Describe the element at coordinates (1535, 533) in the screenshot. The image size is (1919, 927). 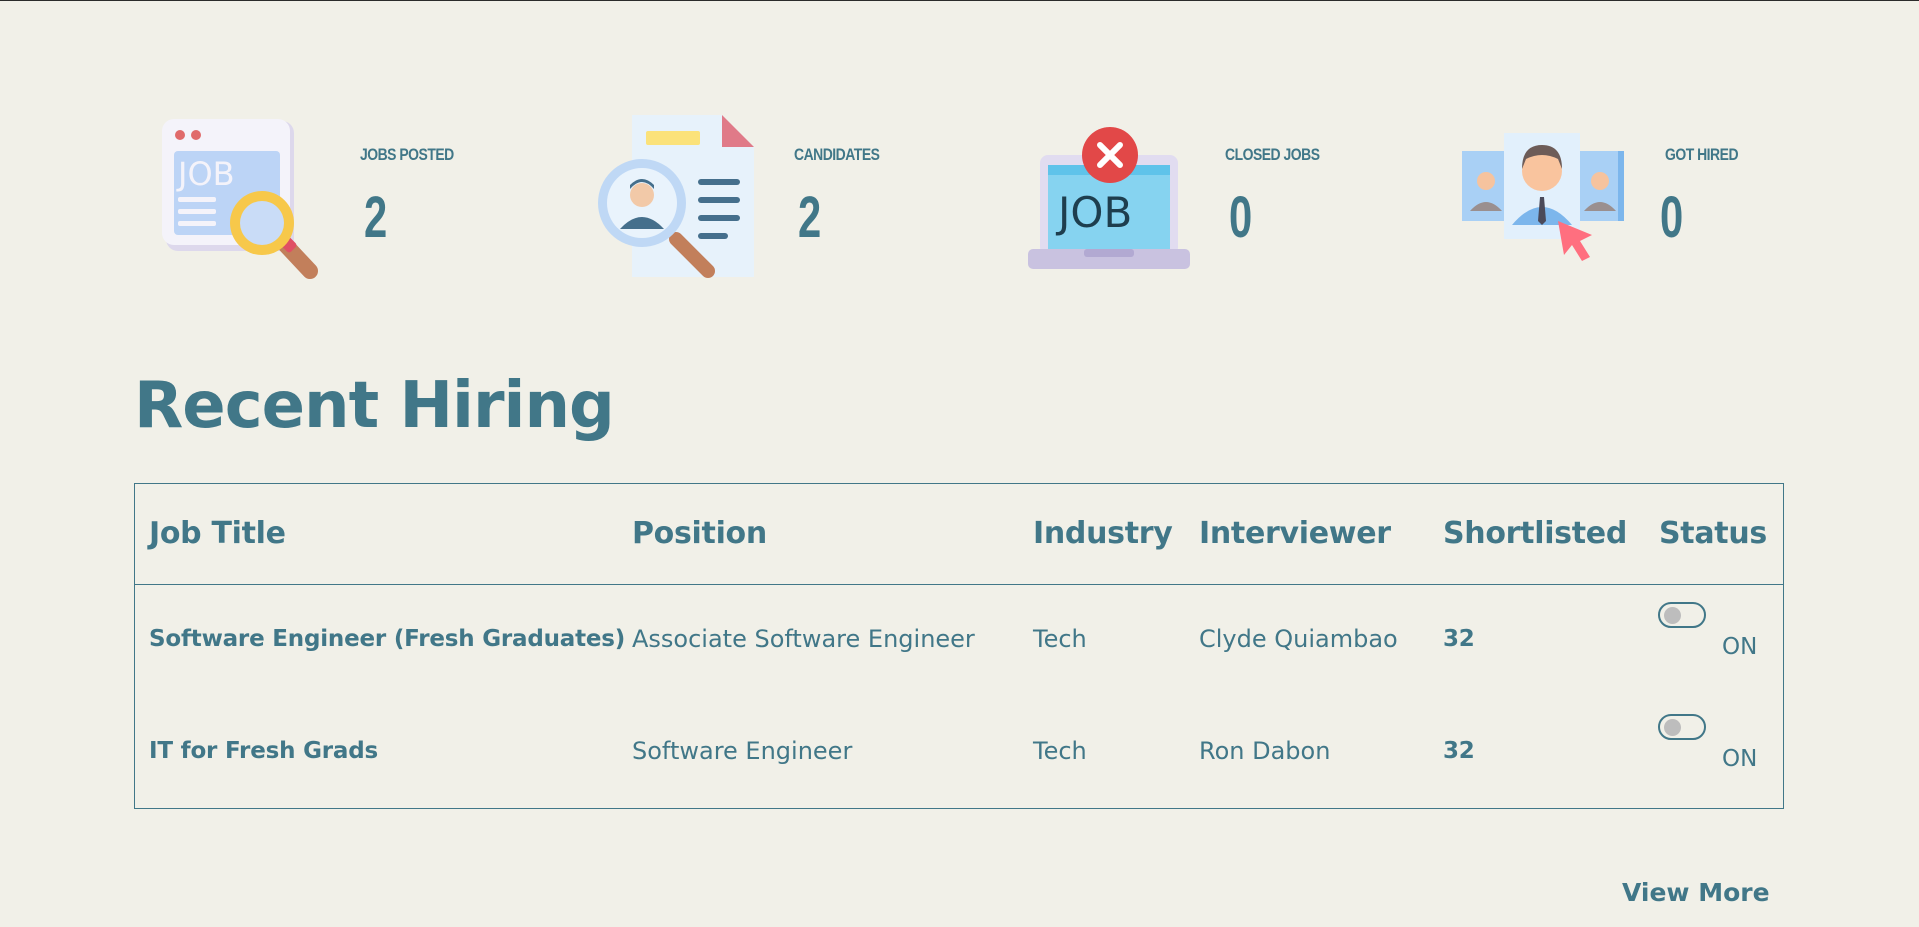
I see `column-header-shortlisted: Shortlisted` at that location.